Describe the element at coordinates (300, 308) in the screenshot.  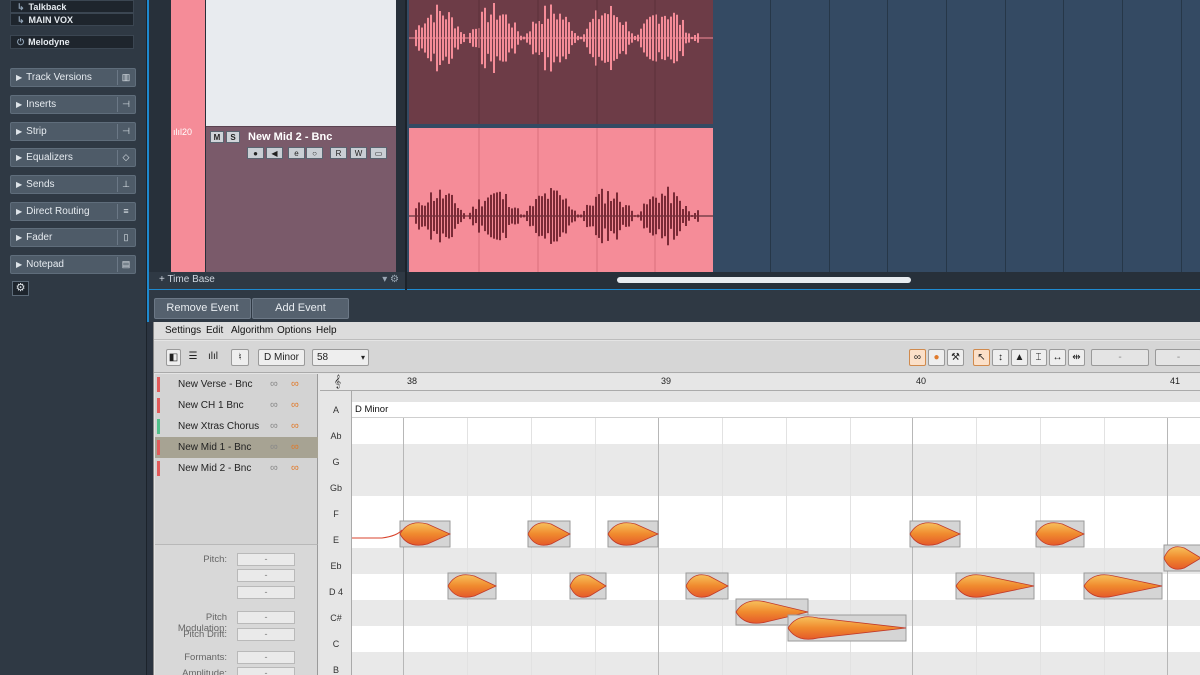
I see `add-event-button: Add Event` at that location.